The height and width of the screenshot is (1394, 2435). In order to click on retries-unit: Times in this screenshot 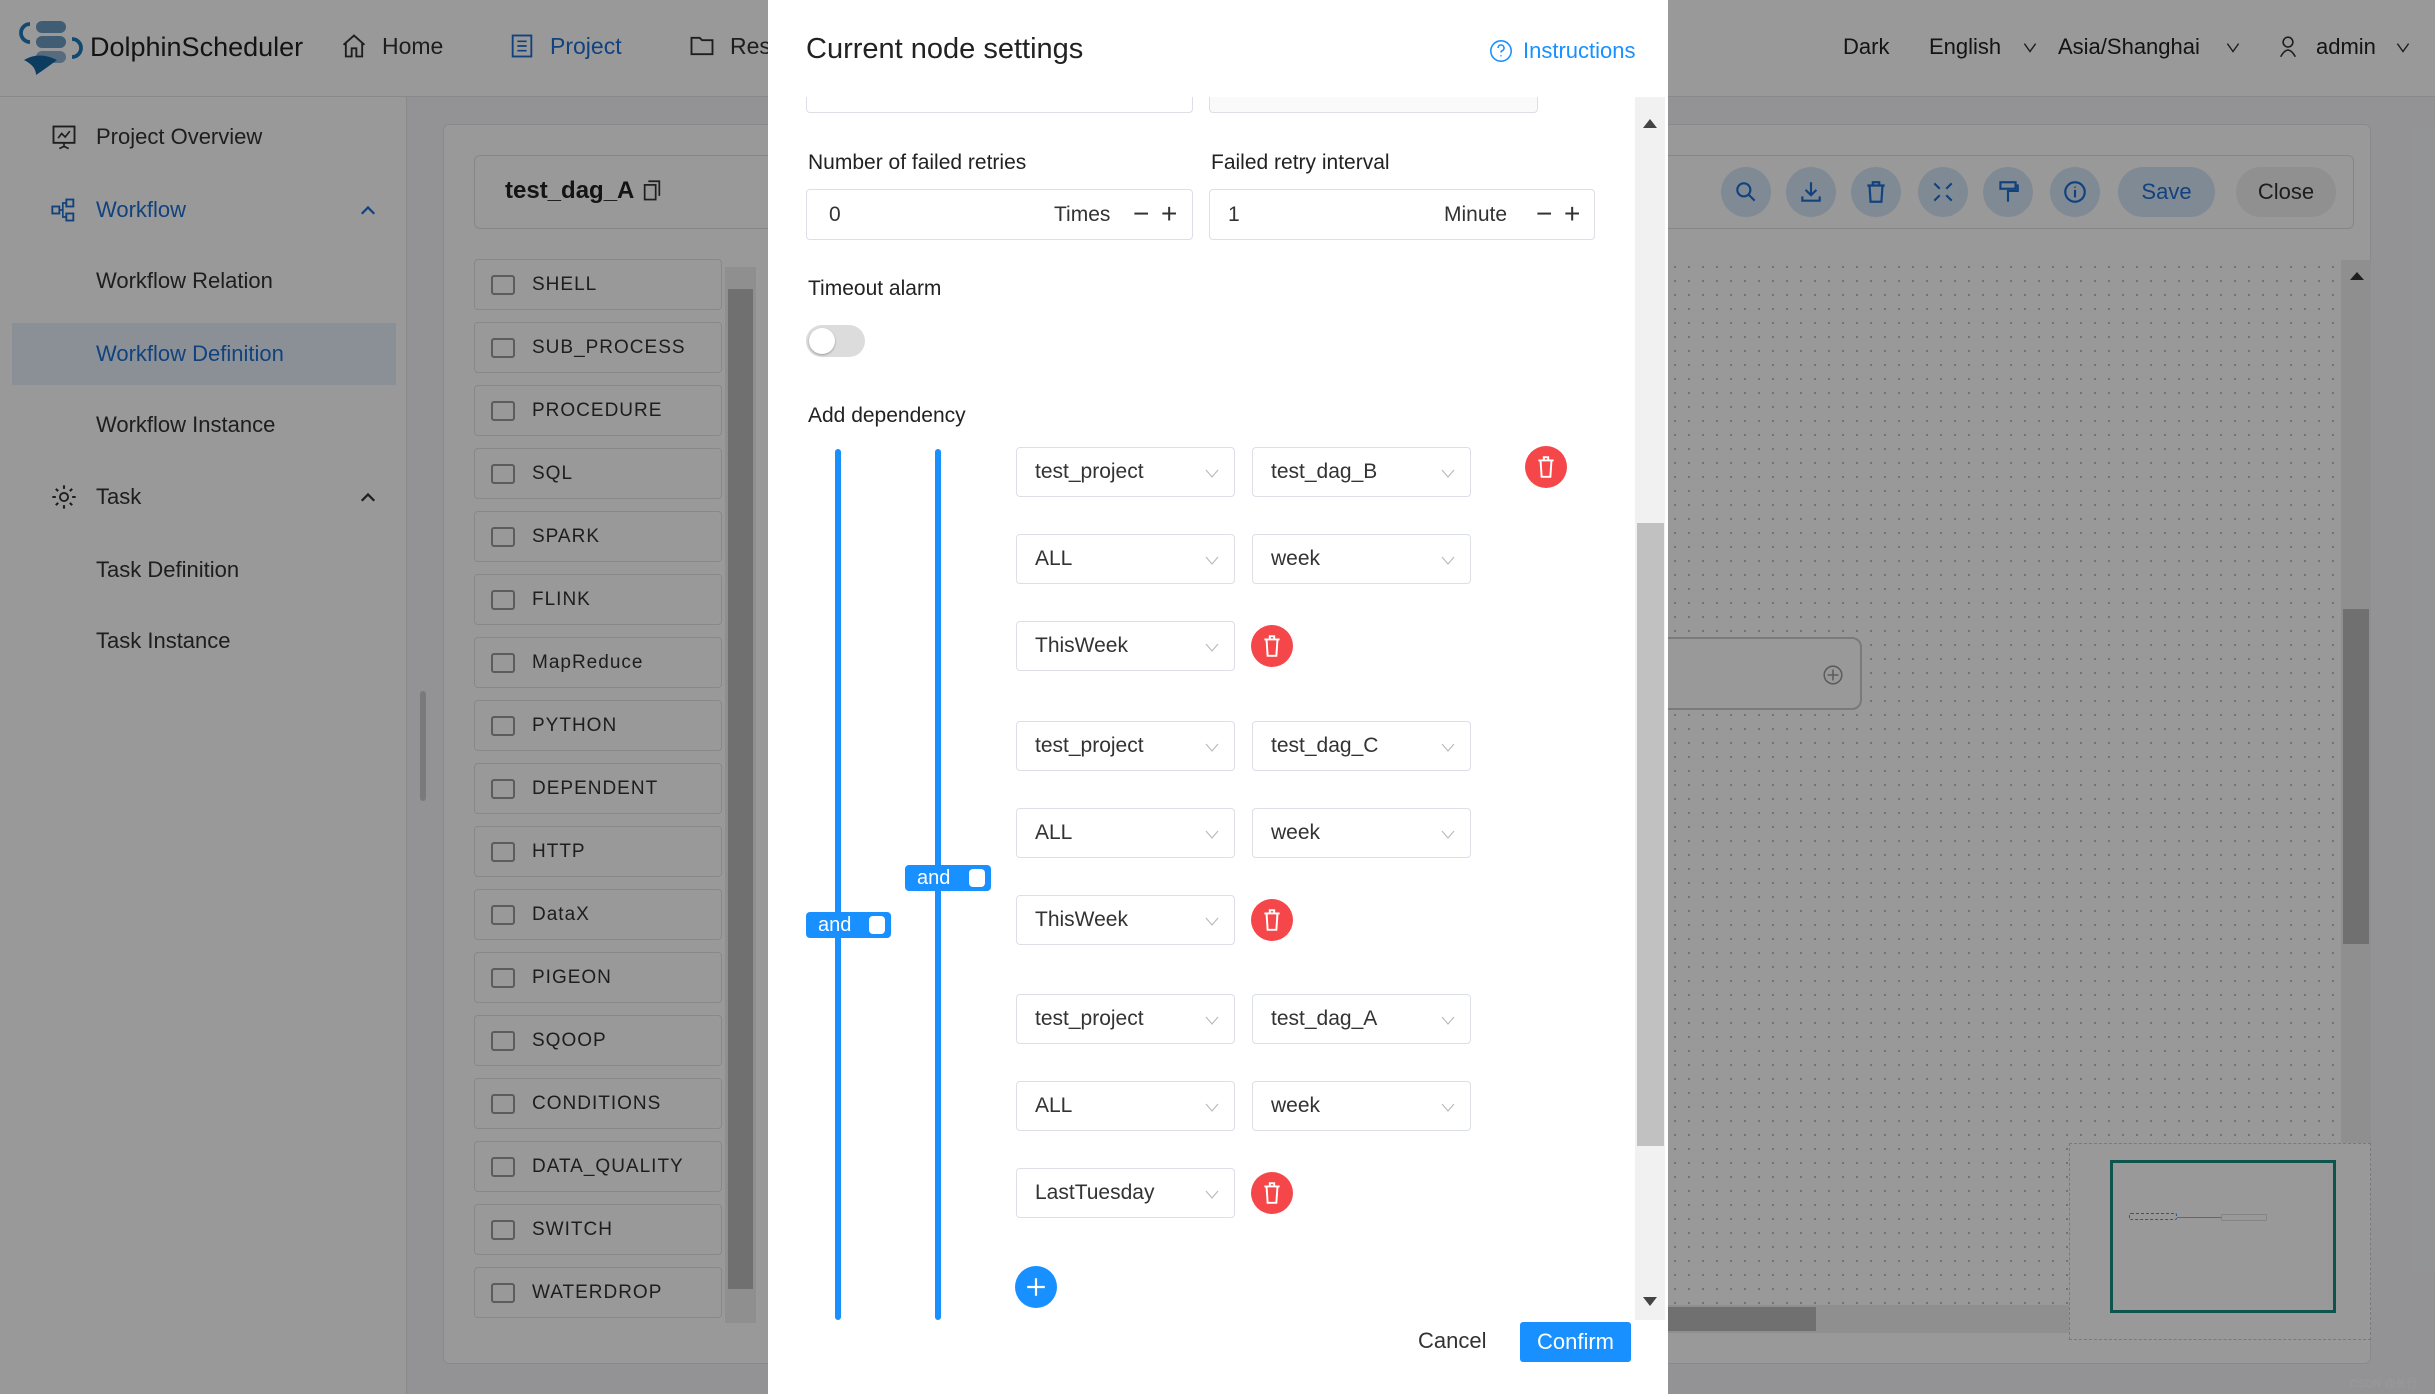, I will do `click(1082, 214)`.